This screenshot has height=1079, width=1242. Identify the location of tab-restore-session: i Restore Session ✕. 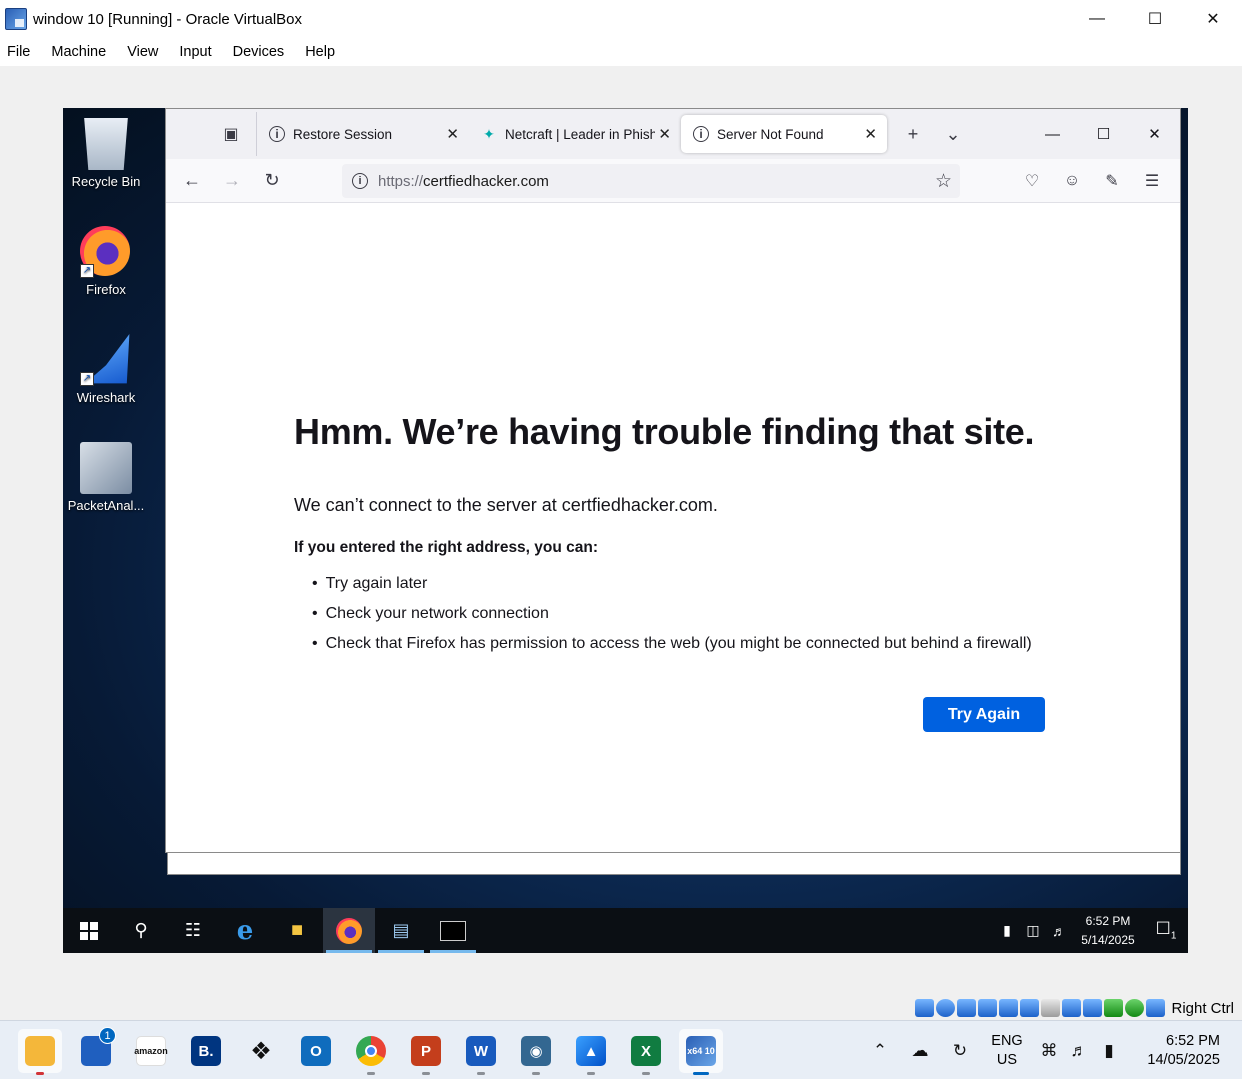
(363, 134).